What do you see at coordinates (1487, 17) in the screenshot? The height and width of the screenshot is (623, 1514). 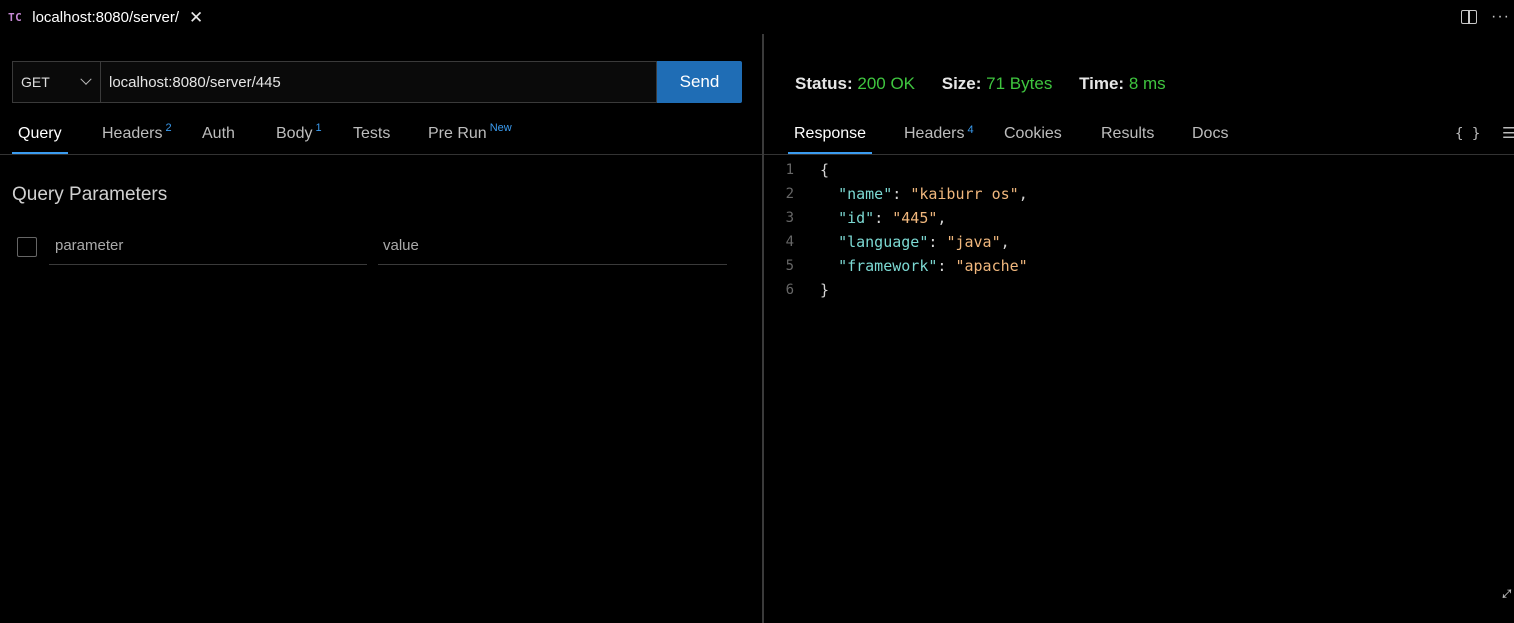 I see `editor-actions: ···` at bounding box center [1487, 17].